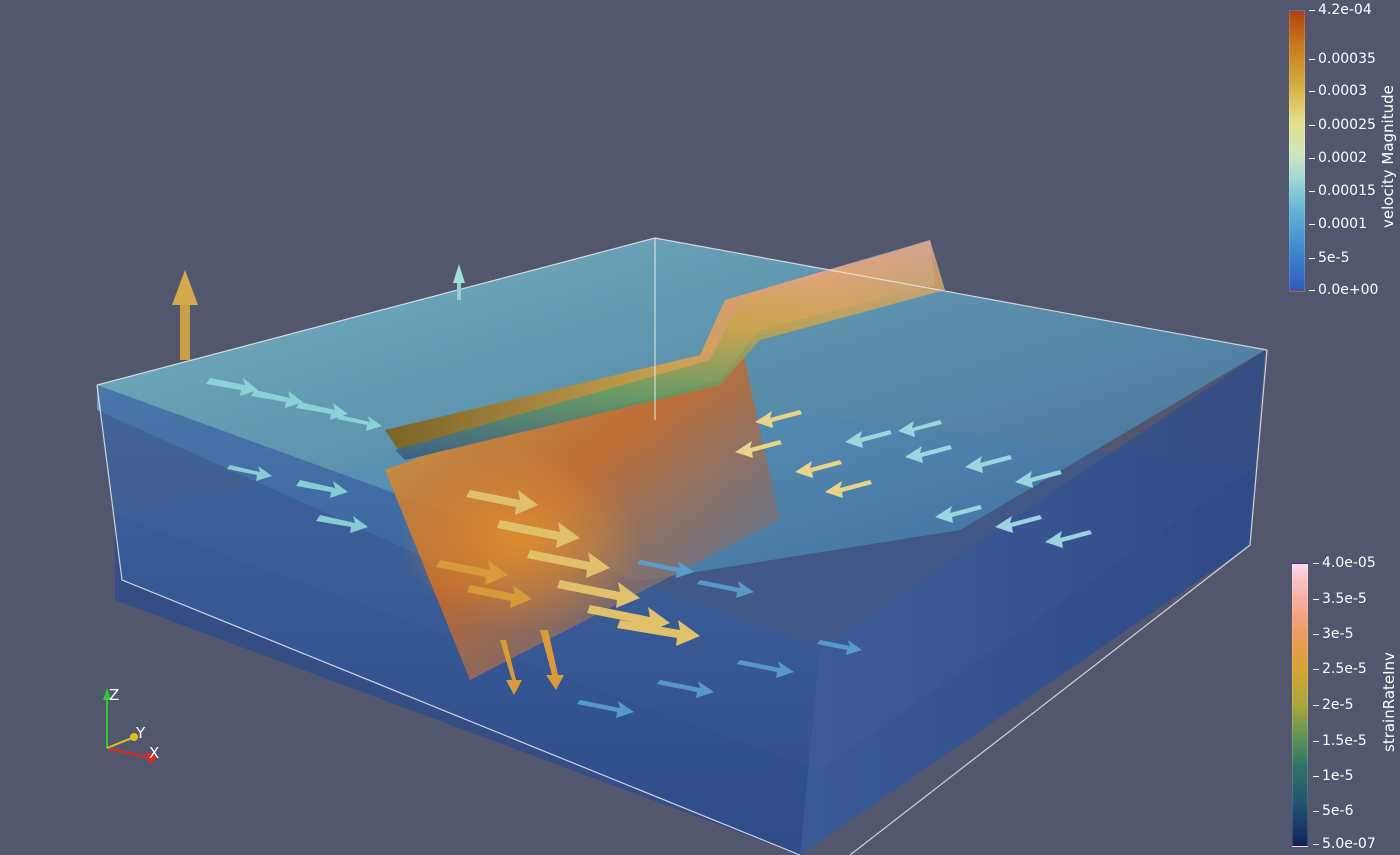 Image resolution: width=1400 pixels, height=855 pixels. What do you see at coordinates (1338, 158) in the screenshot?
I see `velocity-tick-4: 0.0002` at bounding box center [1338, 158].